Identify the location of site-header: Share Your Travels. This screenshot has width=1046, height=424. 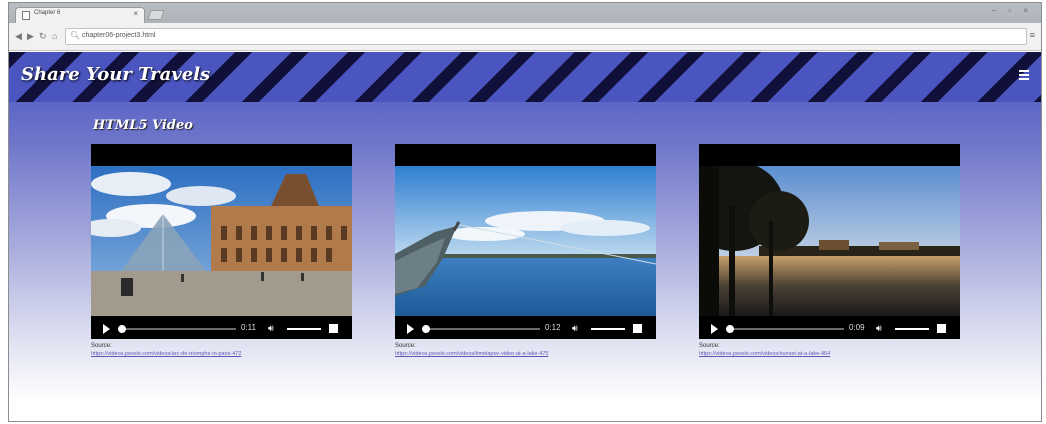
(525, 77).